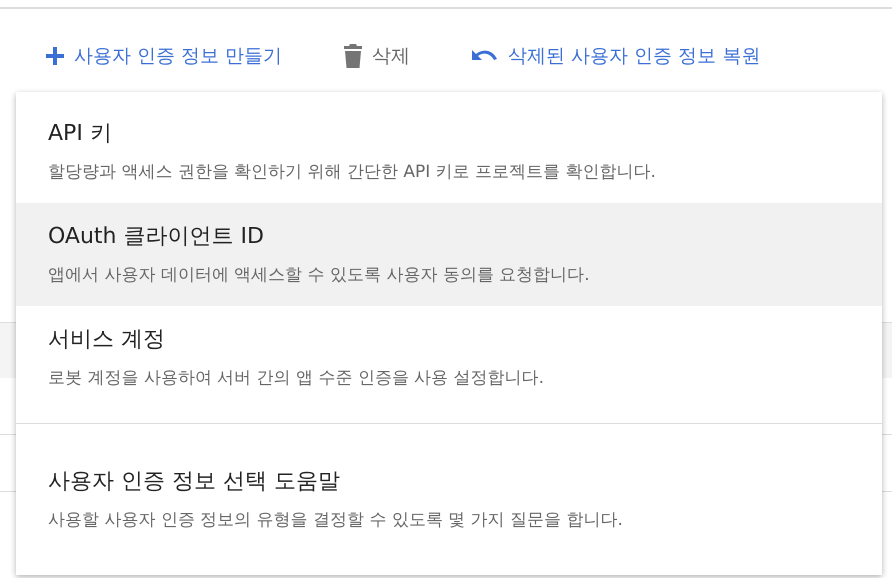  I want to click on trash-icon, so click(353, 56).